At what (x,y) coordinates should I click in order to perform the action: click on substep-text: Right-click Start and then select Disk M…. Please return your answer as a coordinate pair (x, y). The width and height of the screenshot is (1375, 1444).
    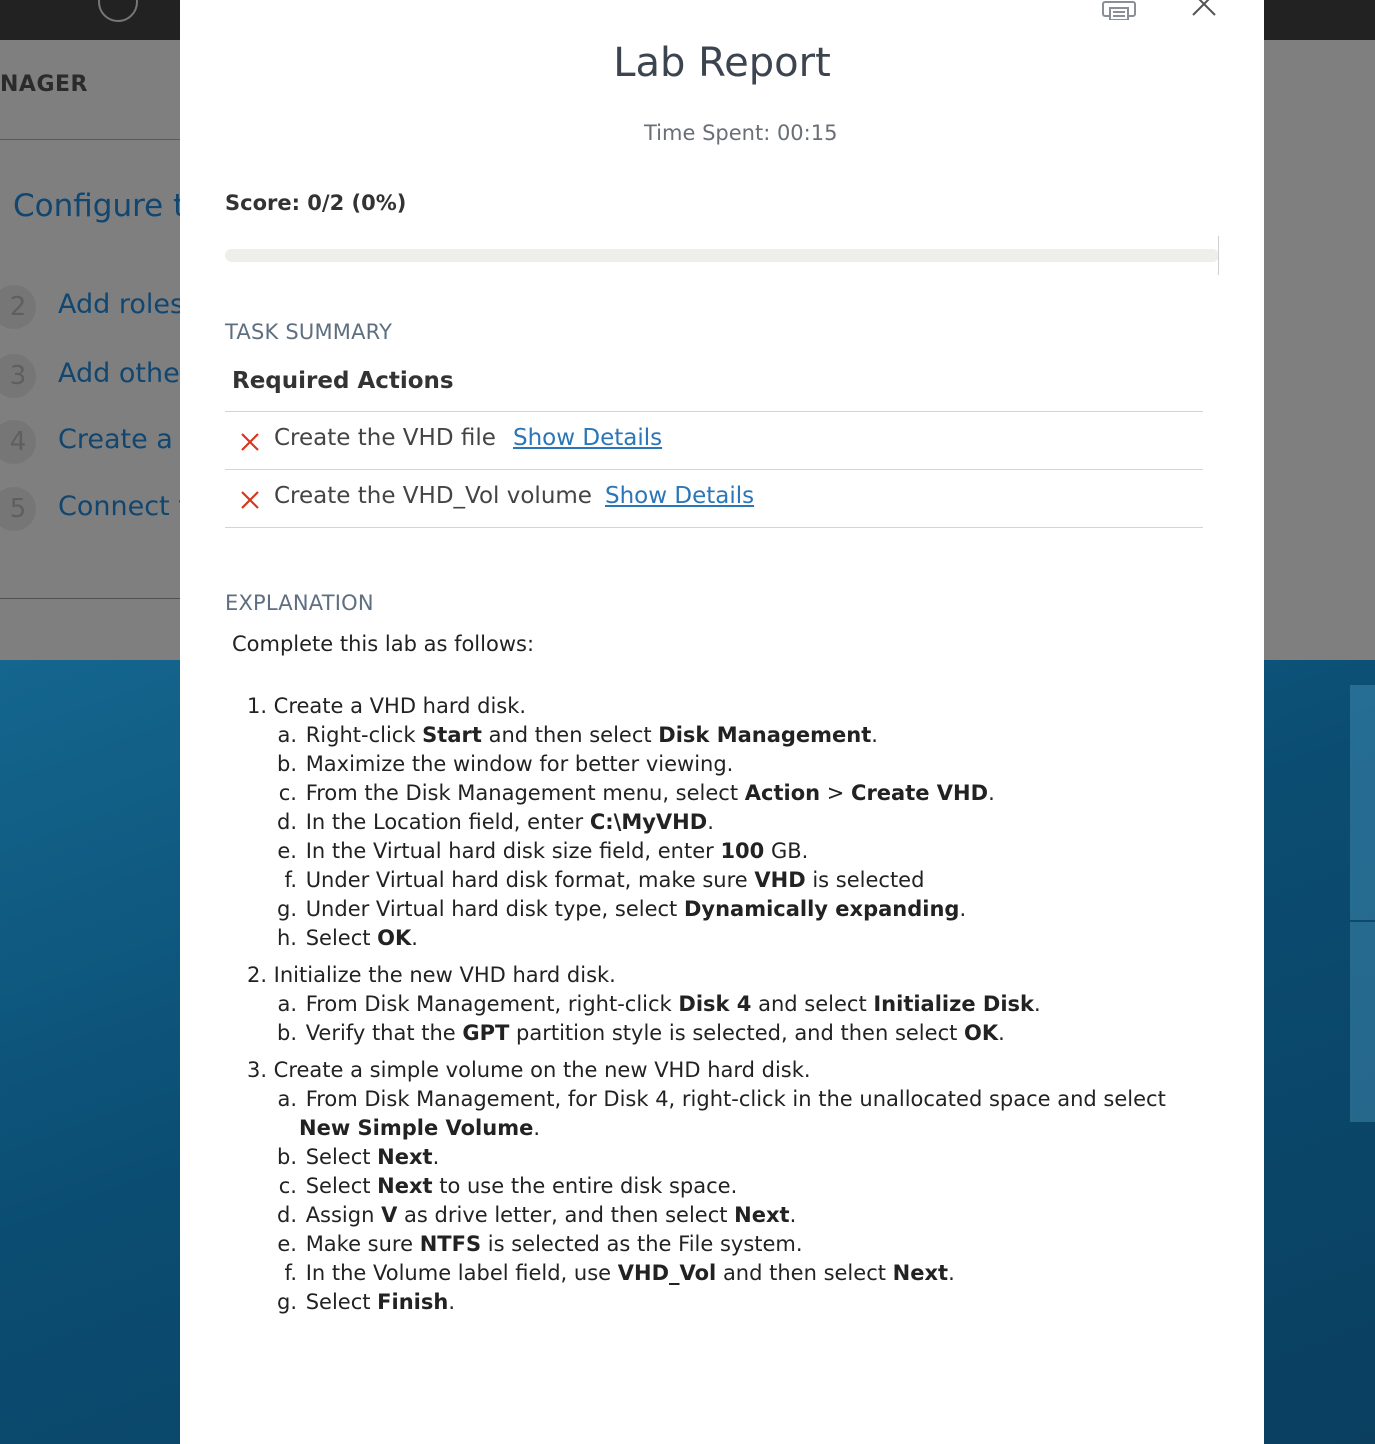
    Looking at the image, I should click on (591, 735).